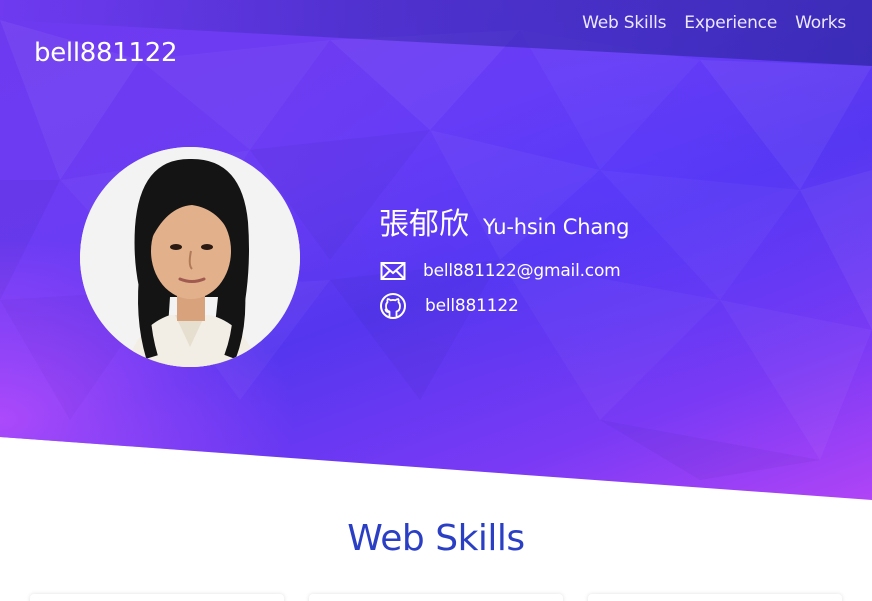  I want to click on github-icon, so click(393, 306).